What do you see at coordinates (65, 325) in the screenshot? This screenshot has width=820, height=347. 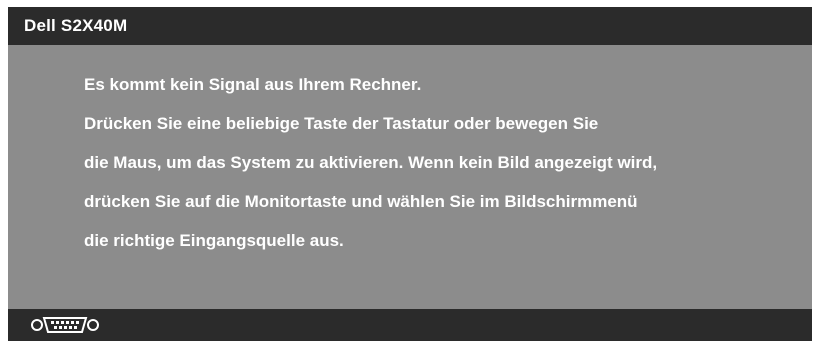 I see `vga-connector-icon` at bounding box center [65, 325].